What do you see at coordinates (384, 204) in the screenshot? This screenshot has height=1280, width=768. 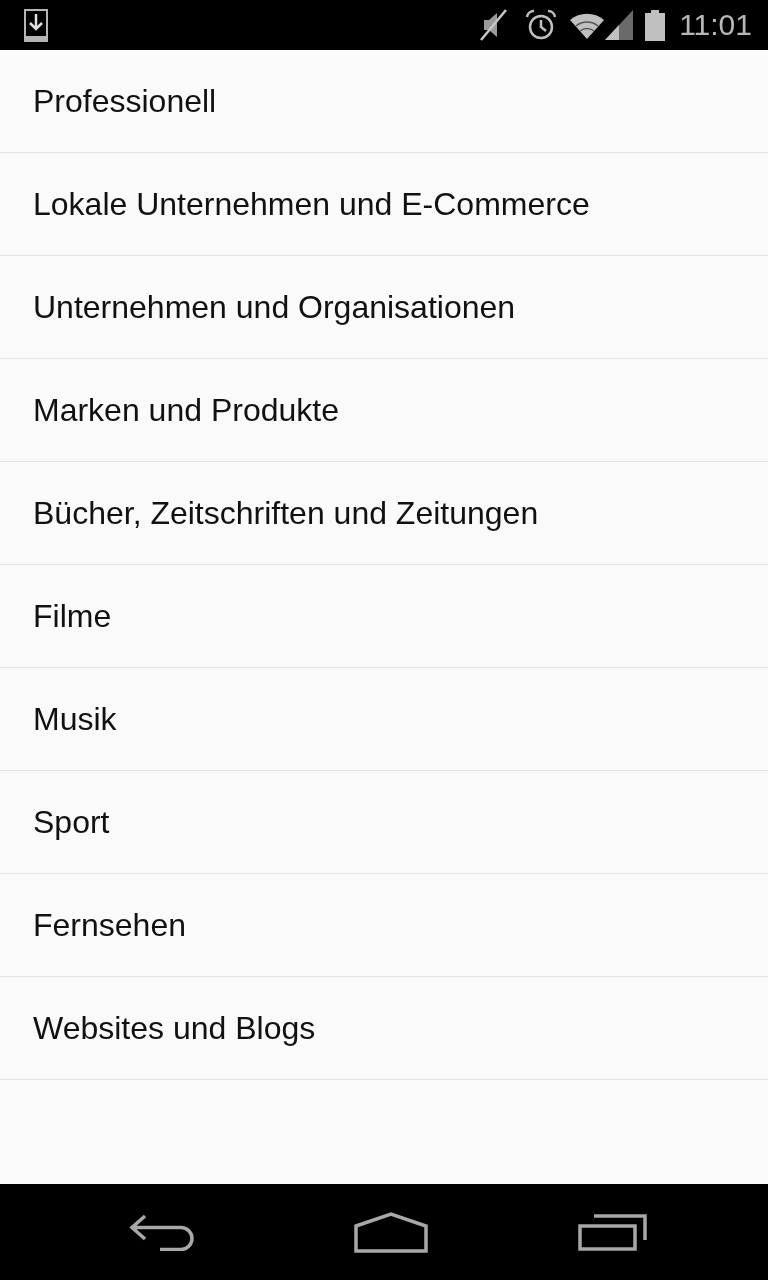 I see `category-item: Lokale Unternehmen und E-Commerce` at bounding box center [384, 204].